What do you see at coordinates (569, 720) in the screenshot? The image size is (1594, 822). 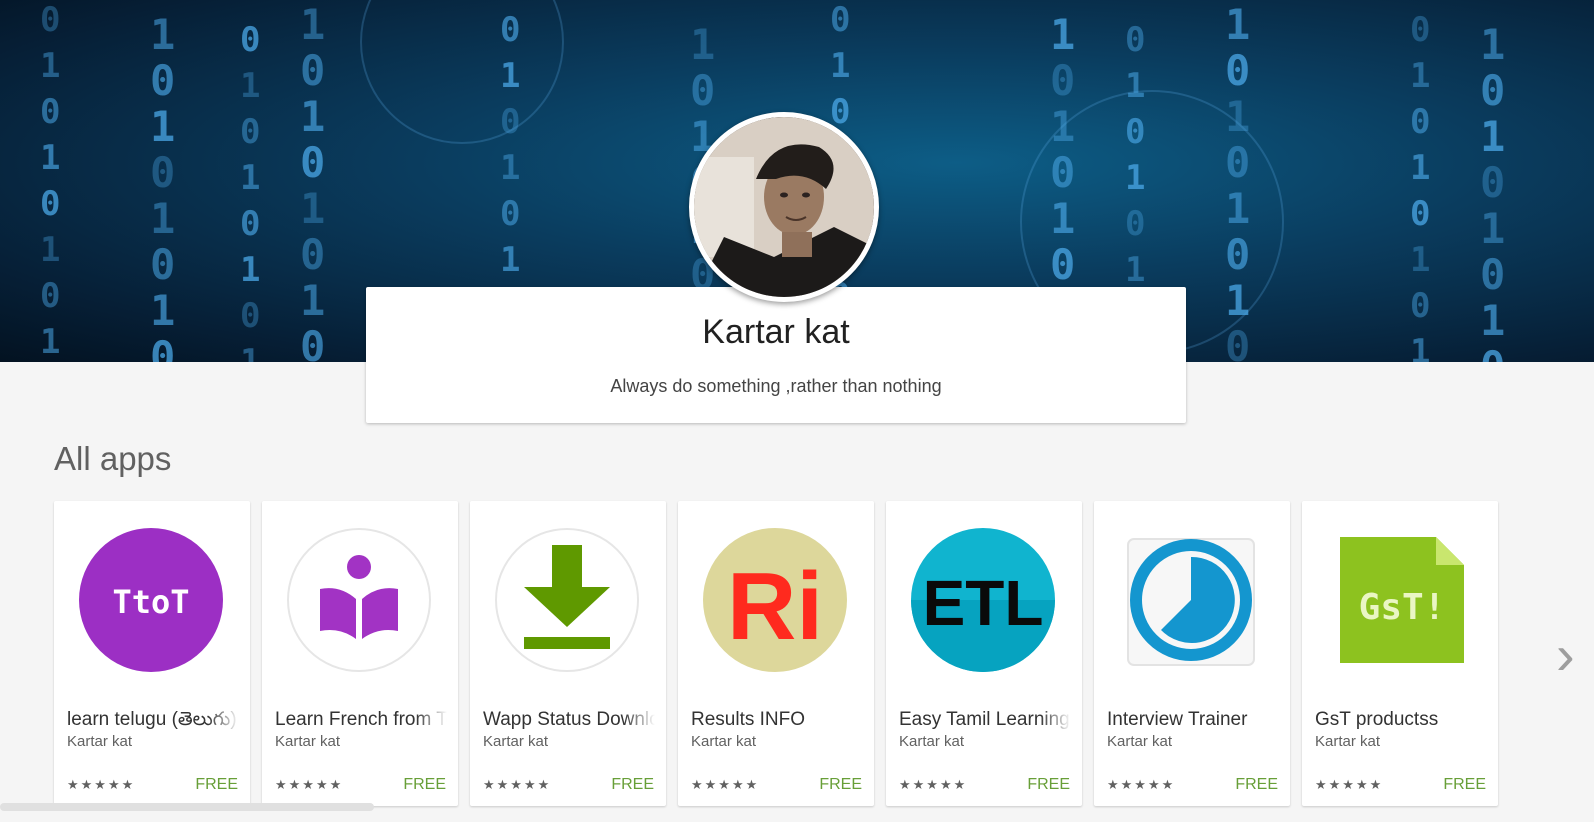 I see `app-title: Wapp Status Downloader` at bounding box center [569, 720].